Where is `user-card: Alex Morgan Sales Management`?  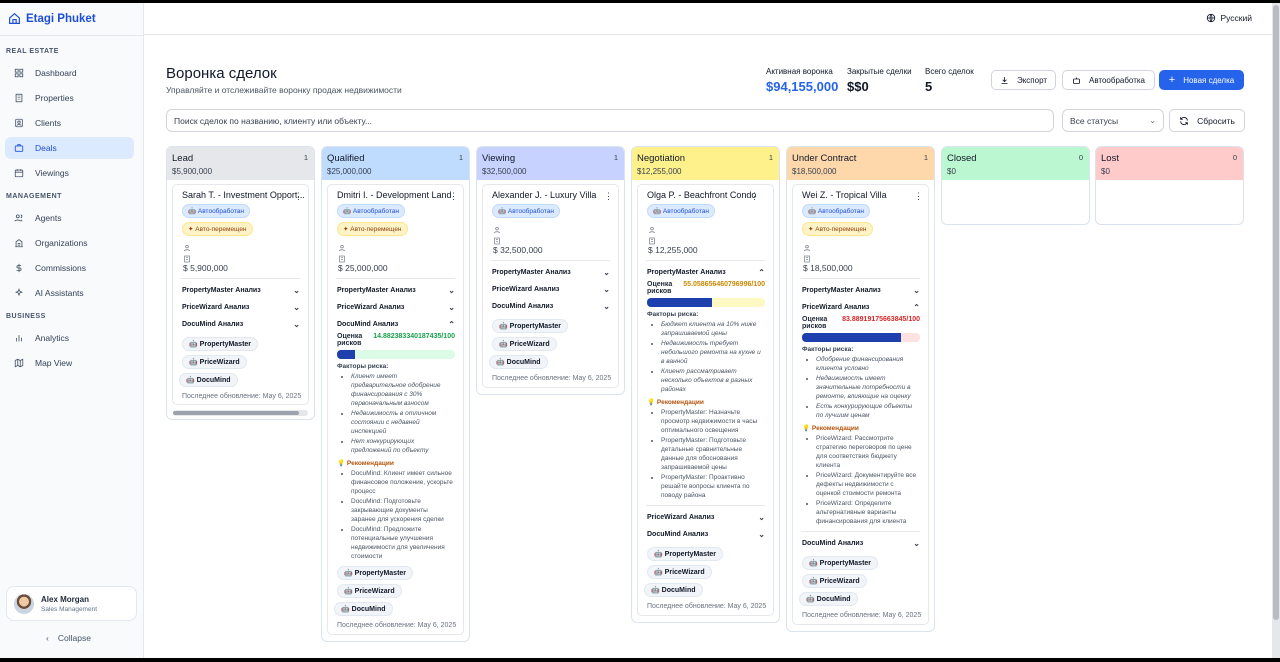 user-card: Alex Morgan Sales Management is located at coordinates (71, 603).